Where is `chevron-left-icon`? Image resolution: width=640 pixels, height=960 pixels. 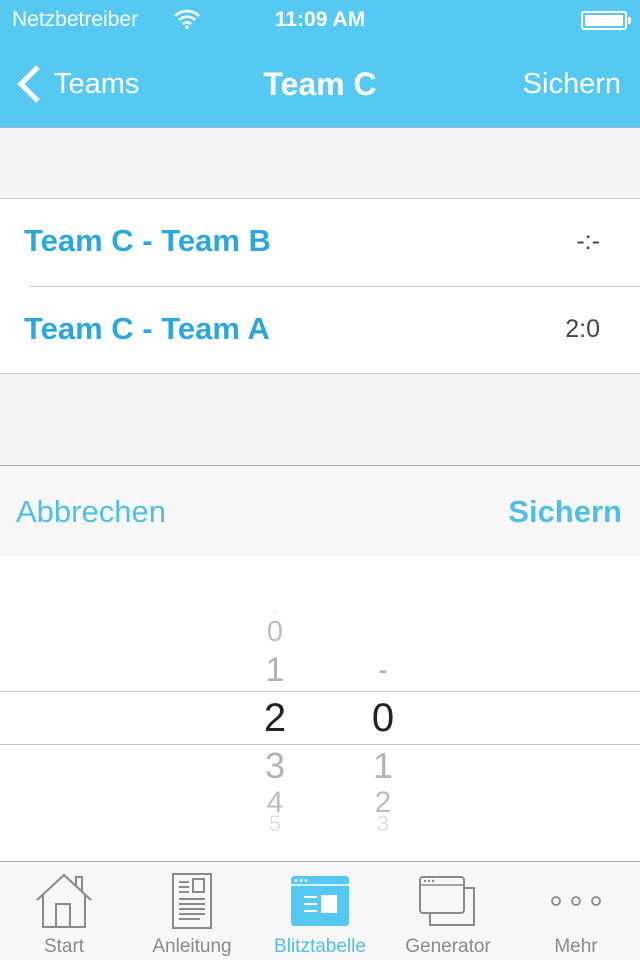
chevron-left-icon is located at coordinates (28, 84).